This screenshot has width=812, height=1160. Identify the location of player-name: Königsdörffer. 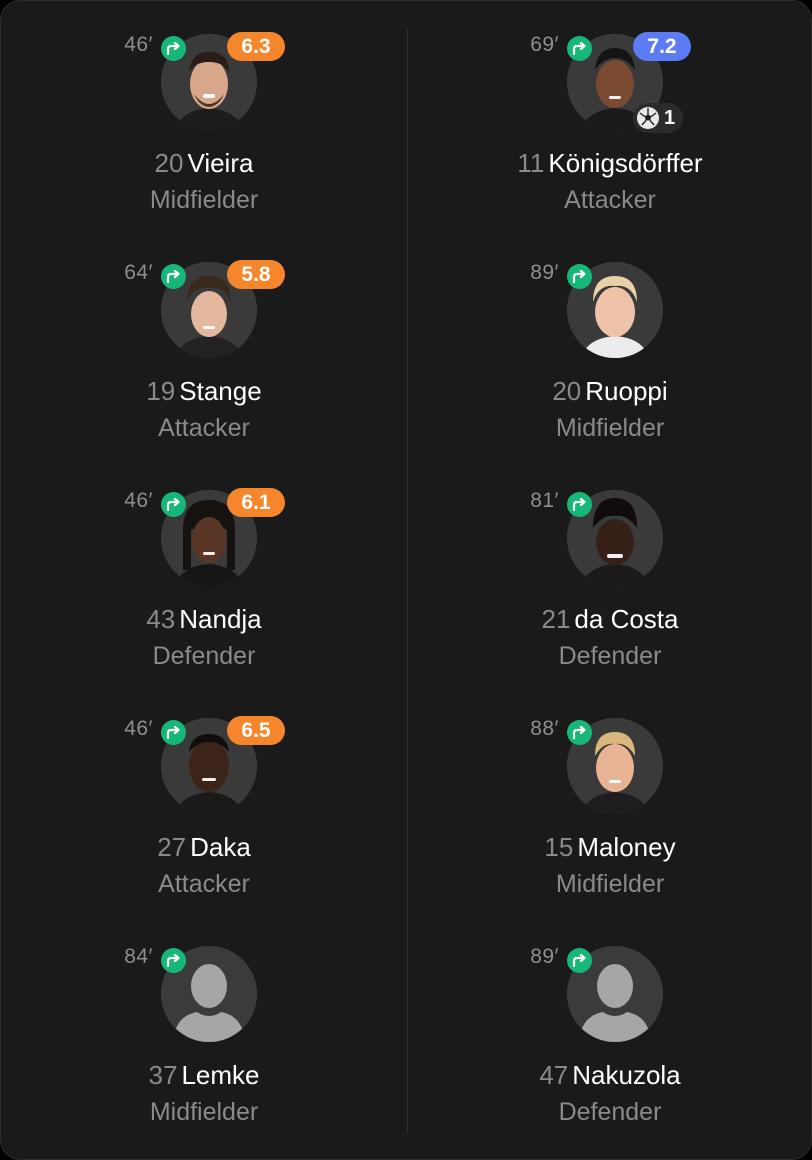
(625, 163).